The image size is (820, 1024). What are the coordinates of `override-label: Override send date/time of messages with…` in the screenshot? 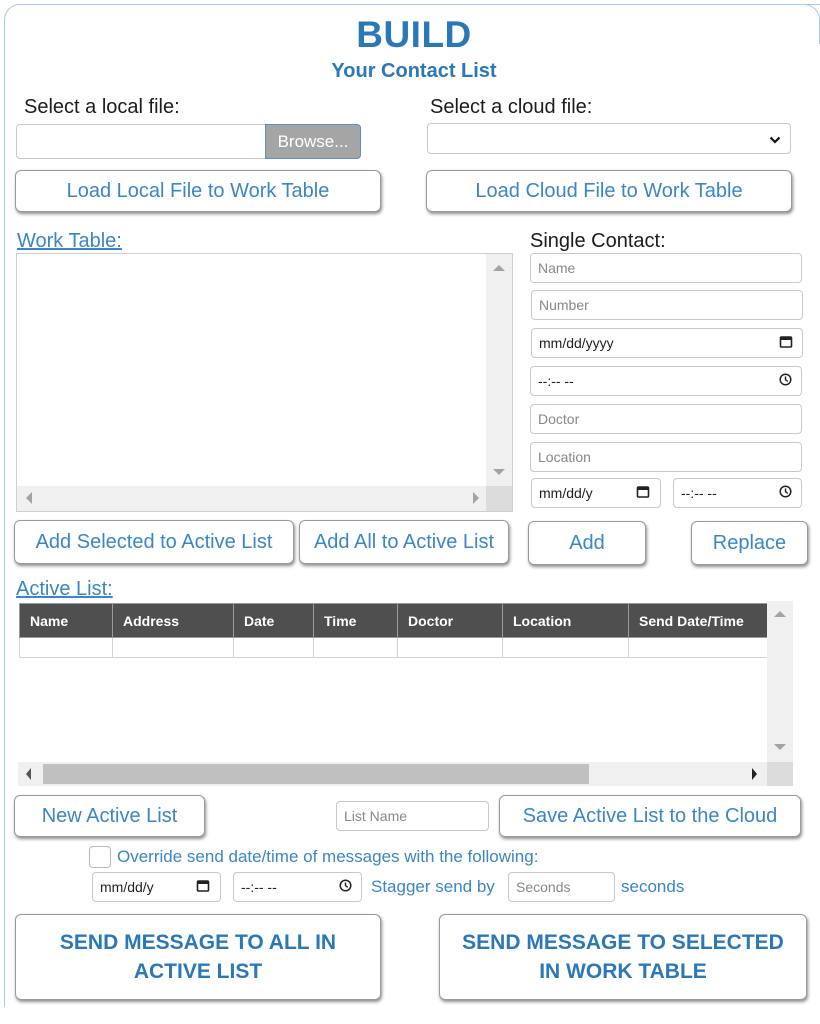 It's located at (328, 856).